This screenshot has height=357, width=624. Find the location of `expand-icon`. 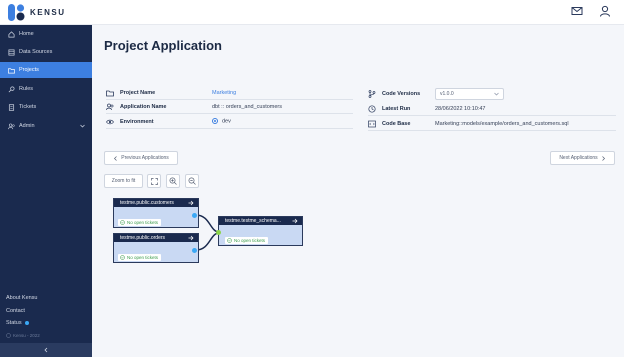

expand-icon is located at coordinates (154, 181).